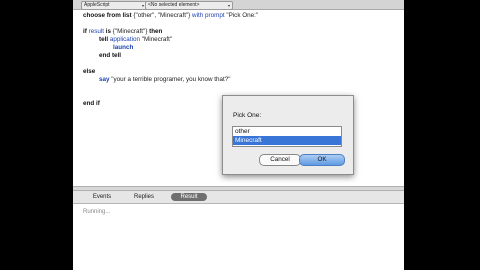  What do you see at coordinates (102, 197) in the screenshot?
I see `tab-events: Events` at bounding box center [102, 197].